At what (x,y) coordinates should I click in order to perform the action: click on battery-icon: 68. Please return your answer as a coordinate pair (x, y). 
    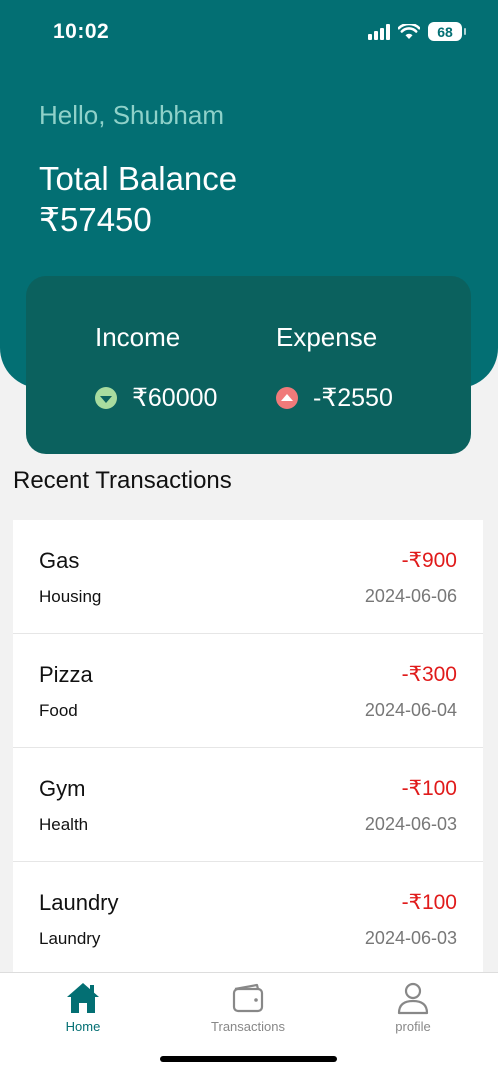
    Looking at the image, I should click on (447, 31).